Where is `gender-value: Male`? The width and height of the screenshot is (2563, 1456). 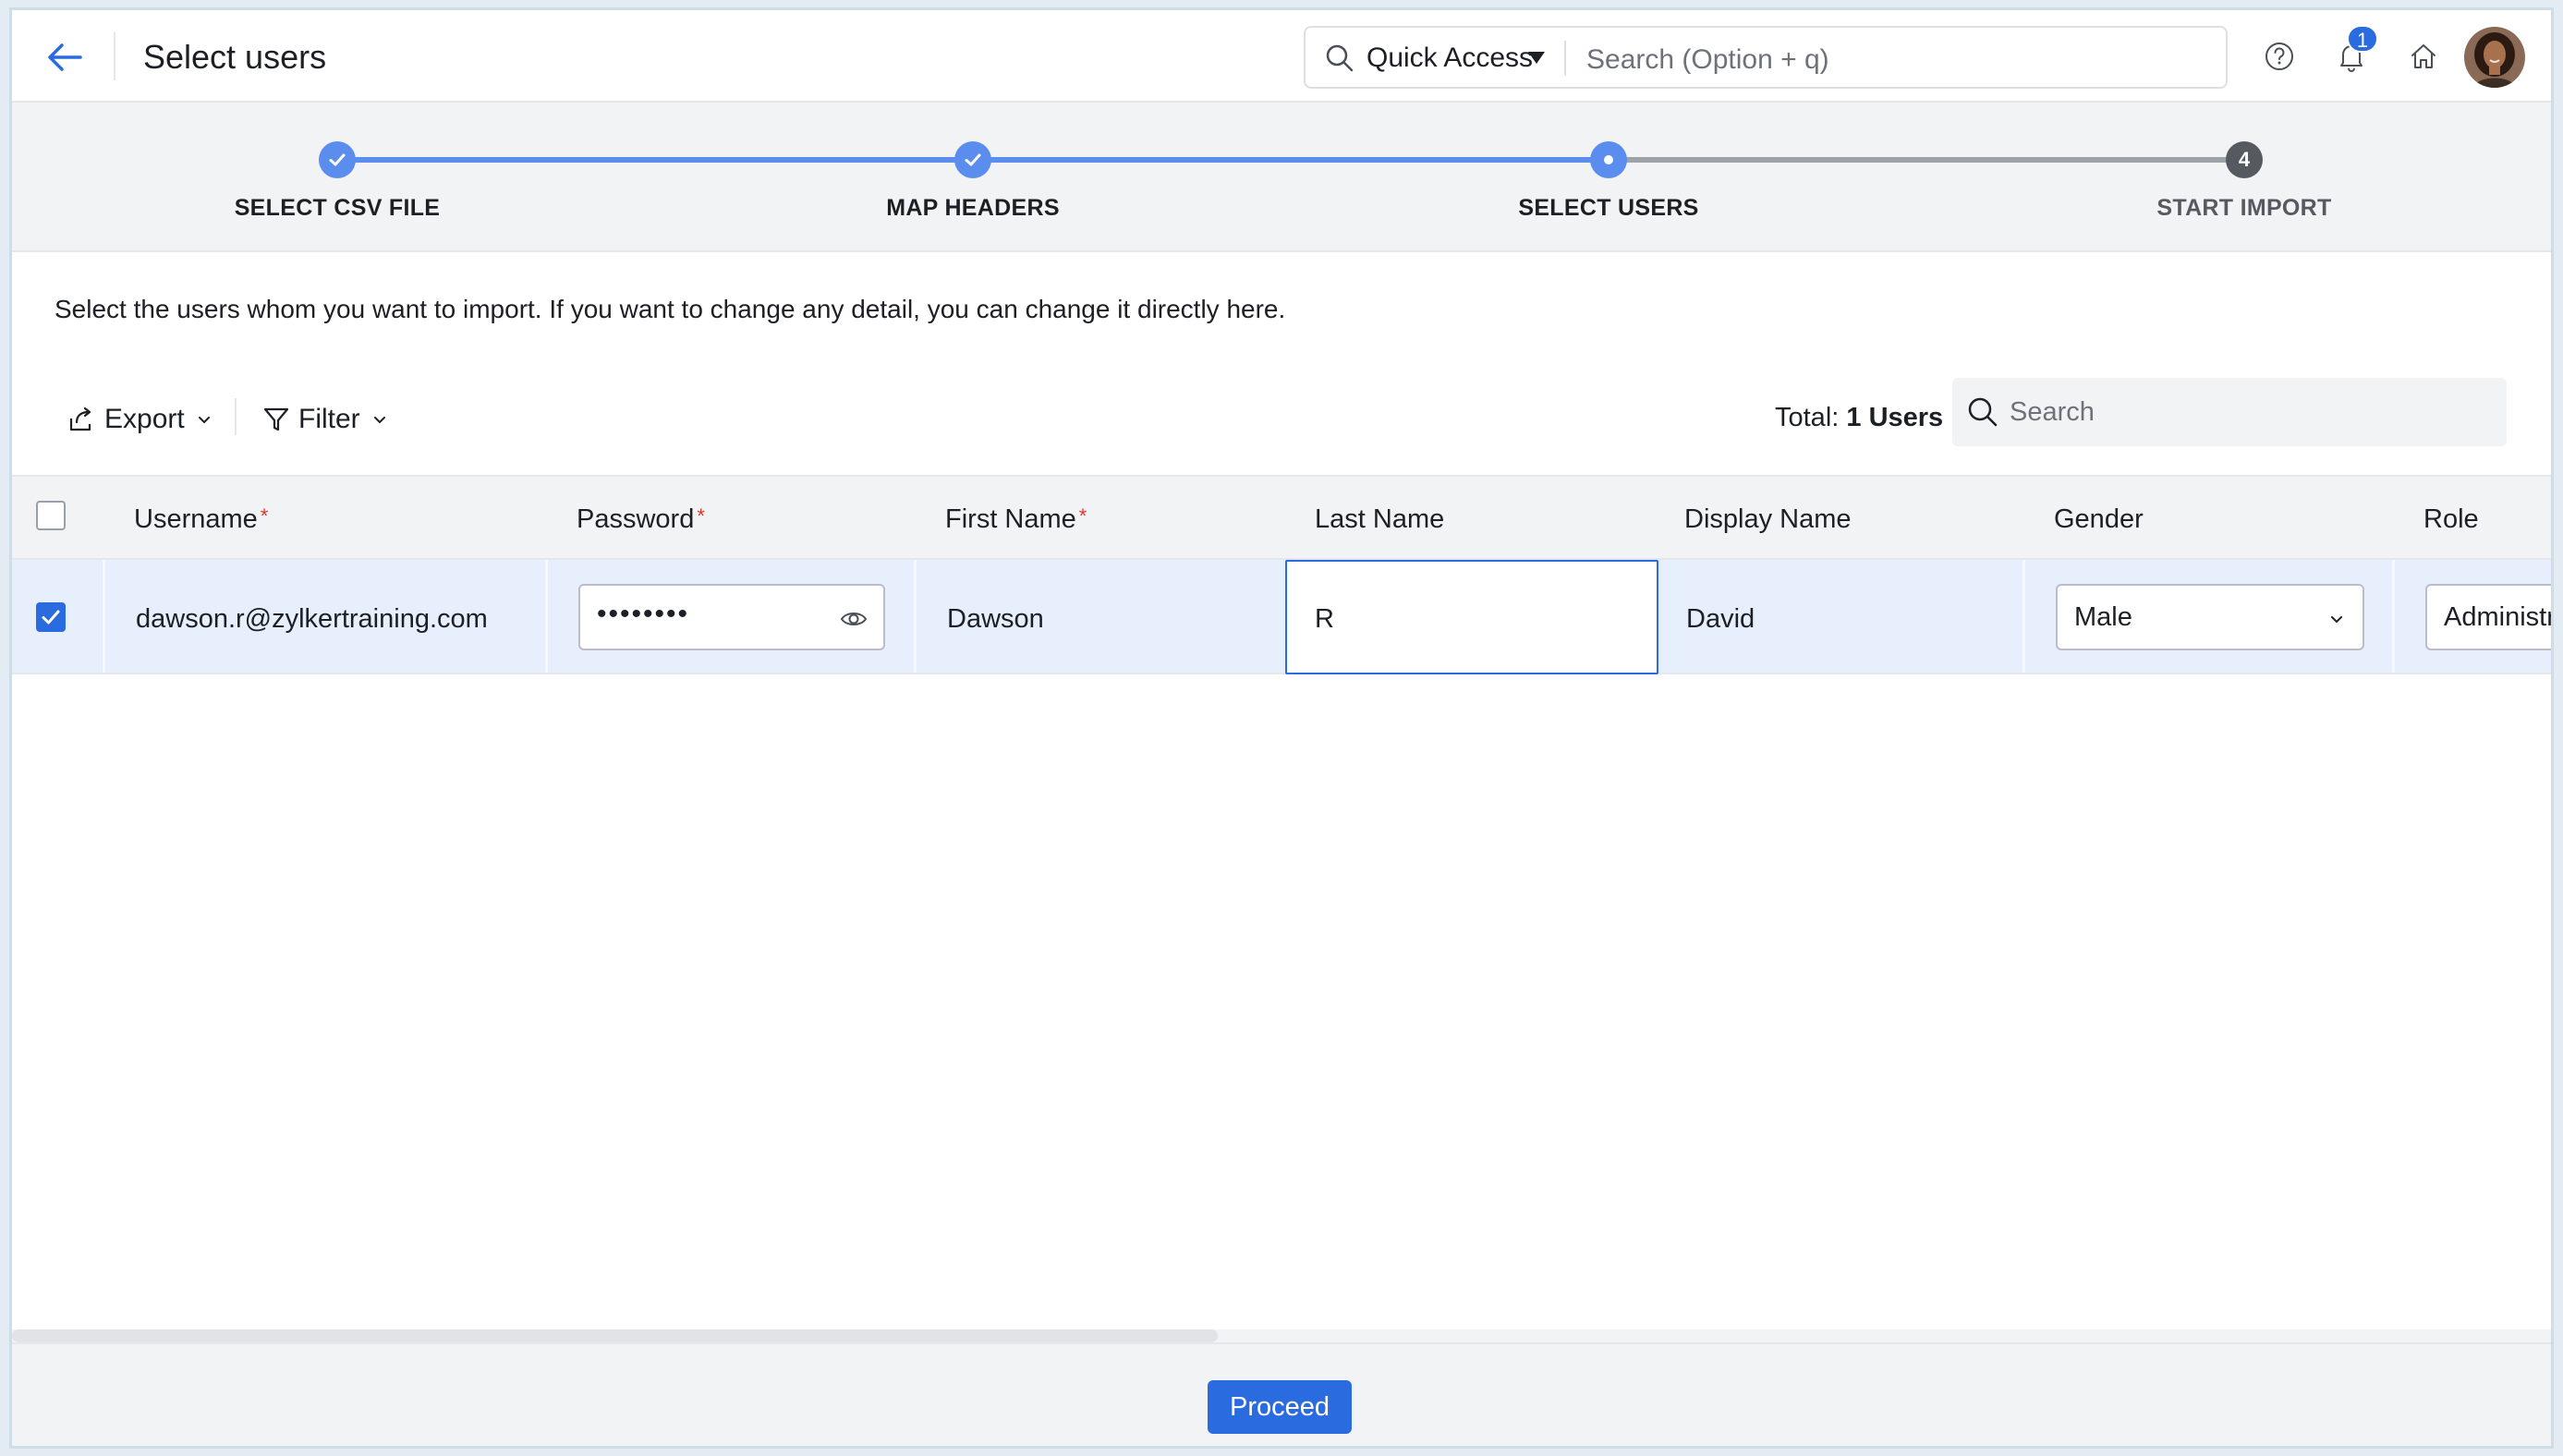
gender-value: Male is located at coordinates (2103, 617).